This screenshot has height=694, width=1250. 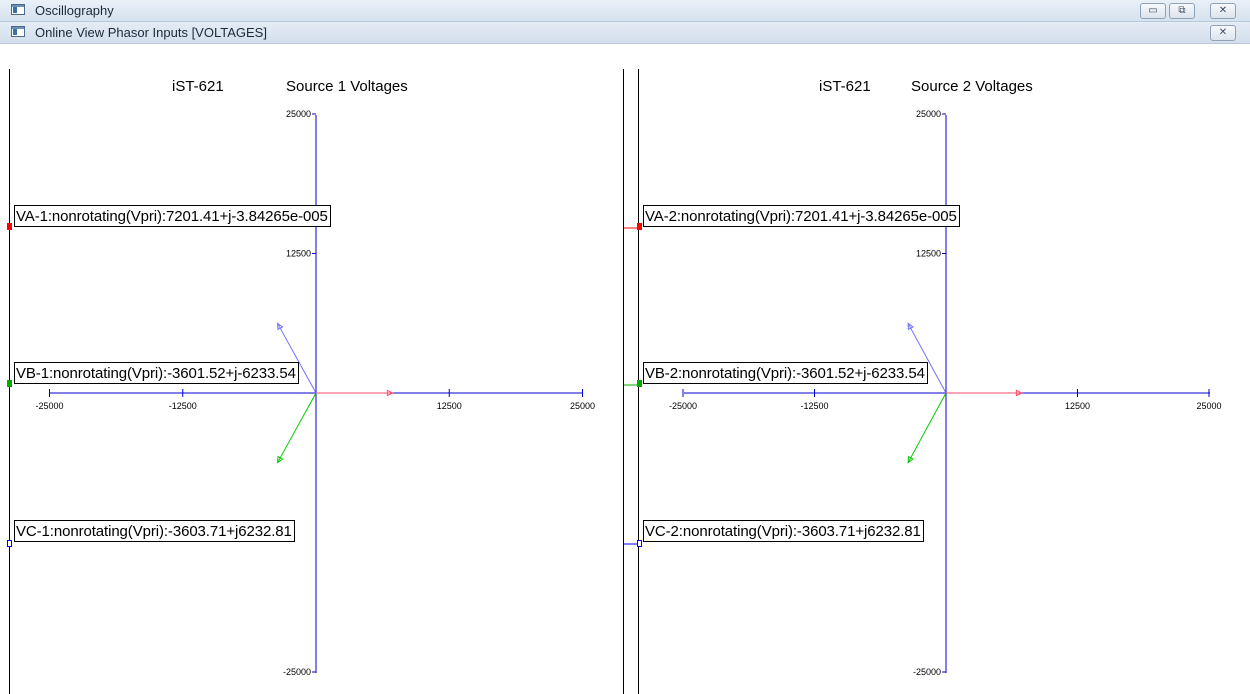 What do you see at coordinates (1208, 406) in the screenshot?
I see `x-tick-label-2-3: 25000` at bounding box center [1208, 406].